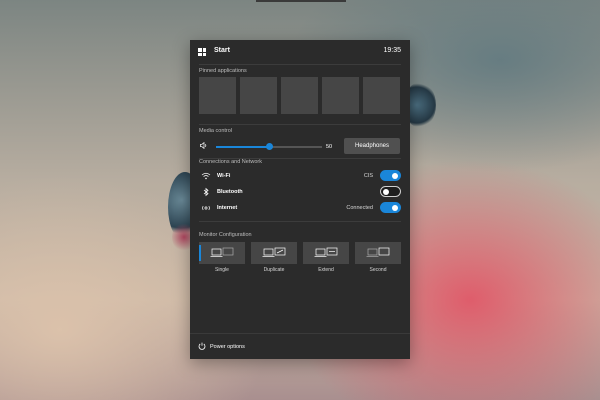  I want to click on panel-title: Start, so click(222, 50).